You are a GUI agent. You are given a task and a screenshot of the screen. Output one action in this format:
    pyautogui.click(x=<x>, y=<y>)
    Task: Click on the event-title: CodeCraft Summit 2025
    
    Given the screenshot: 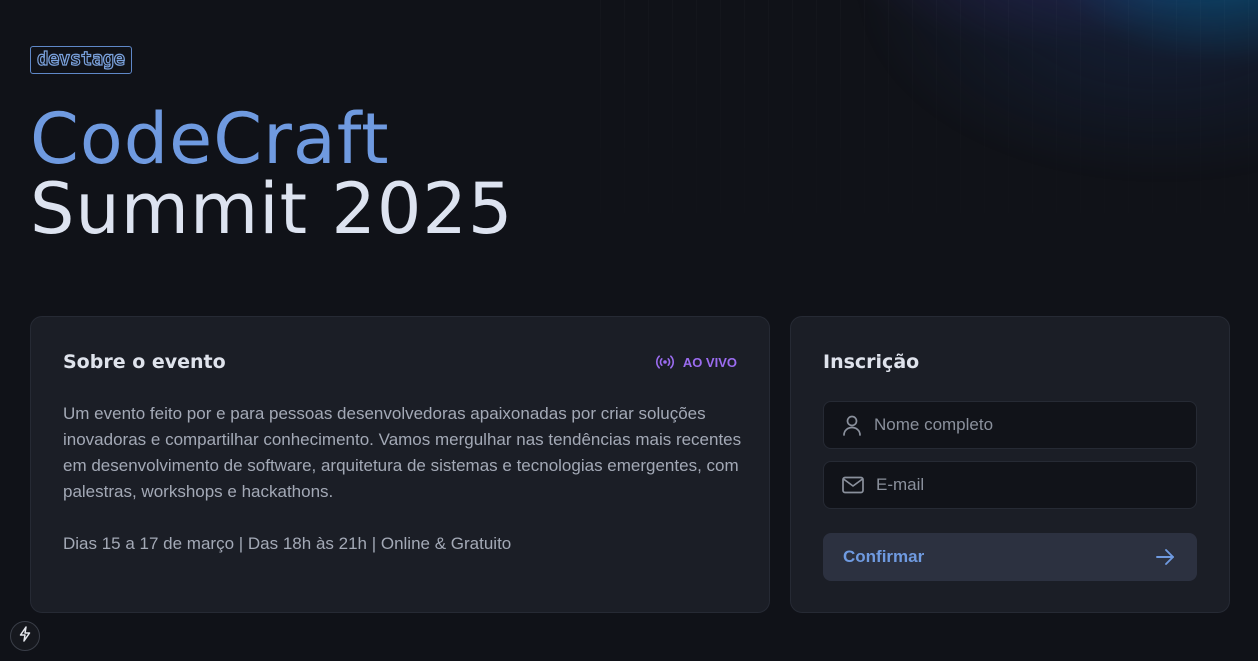 What is the action you would take?
    pyautogui.click(x=271, y=174)
    